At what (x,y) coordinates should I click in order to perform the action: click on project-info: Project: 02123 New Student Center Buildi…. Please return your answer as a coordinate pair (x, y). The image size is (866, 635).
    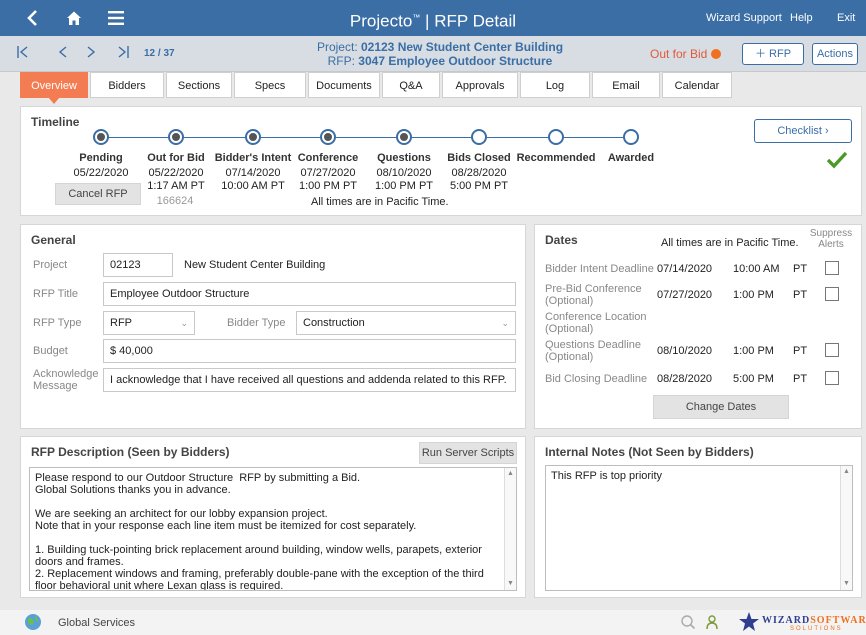
    Looking at the image, I should click on (440, 54).